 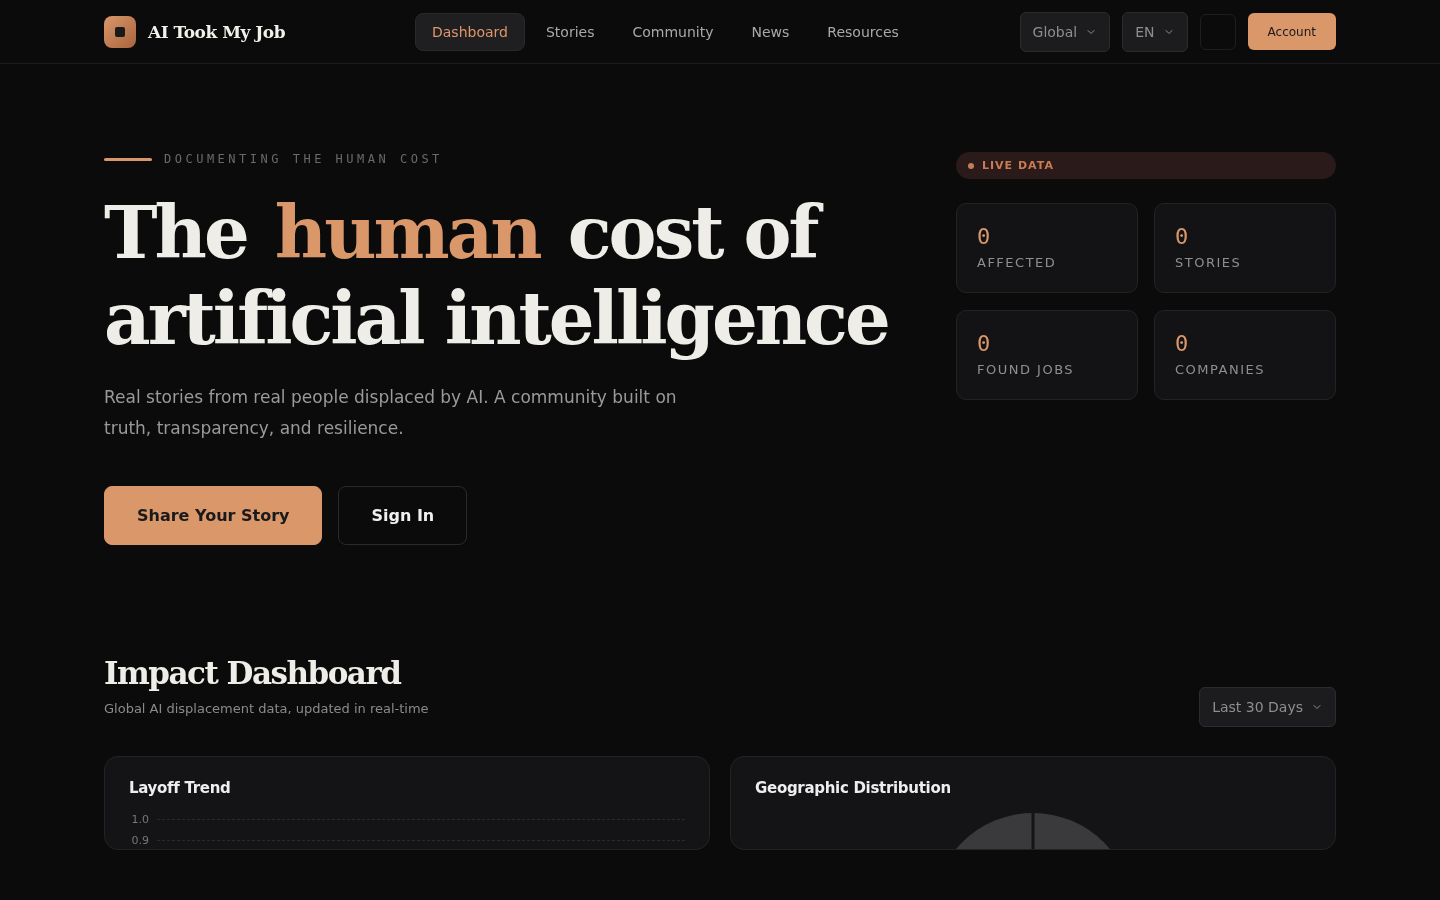 What do you see at coordinates (863, 31) in the screenshot?
I see `nav-link: Resources` at bounding box center [863, 31].